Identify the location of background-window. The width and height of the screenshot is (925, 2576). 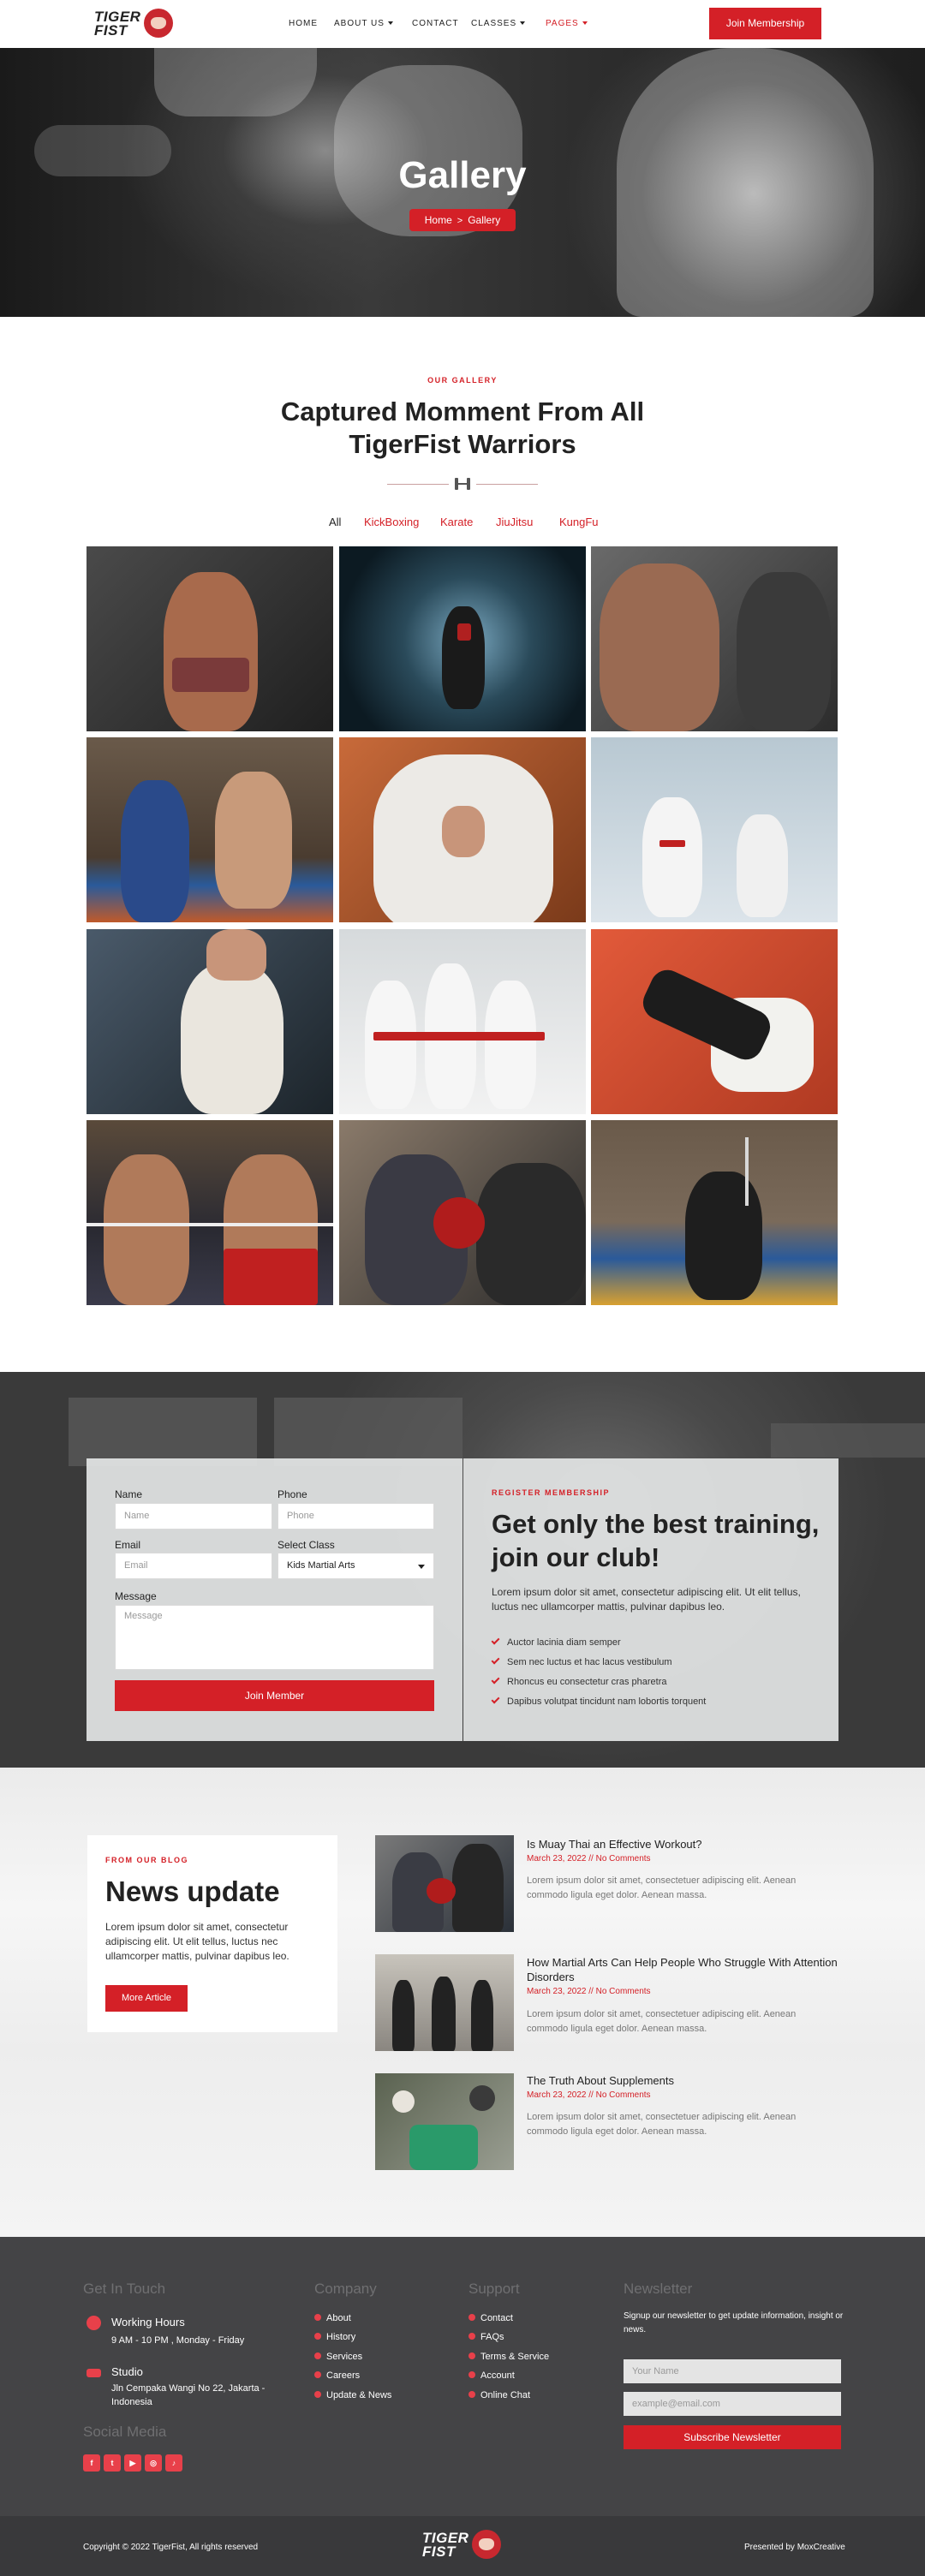
(163, 1432).